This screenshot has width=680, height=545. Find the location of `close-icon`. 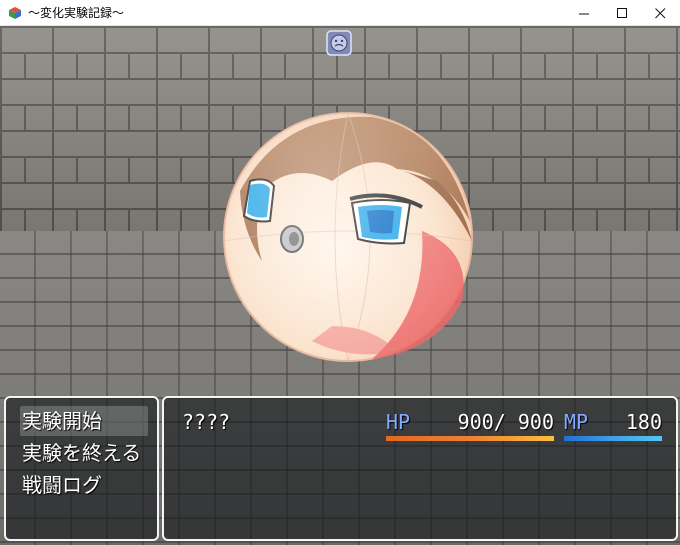

close-icon is located at coordinates (659, 12).